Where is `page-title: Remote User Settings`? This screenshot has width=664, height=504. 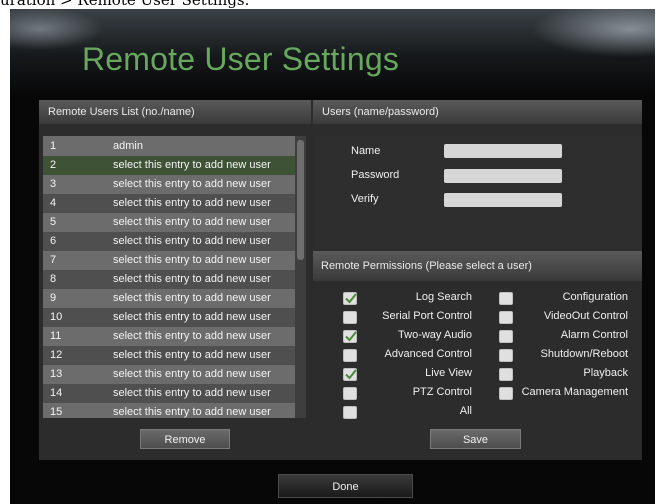
page-title: Remote User Settings is located at coordinates (241, 59).